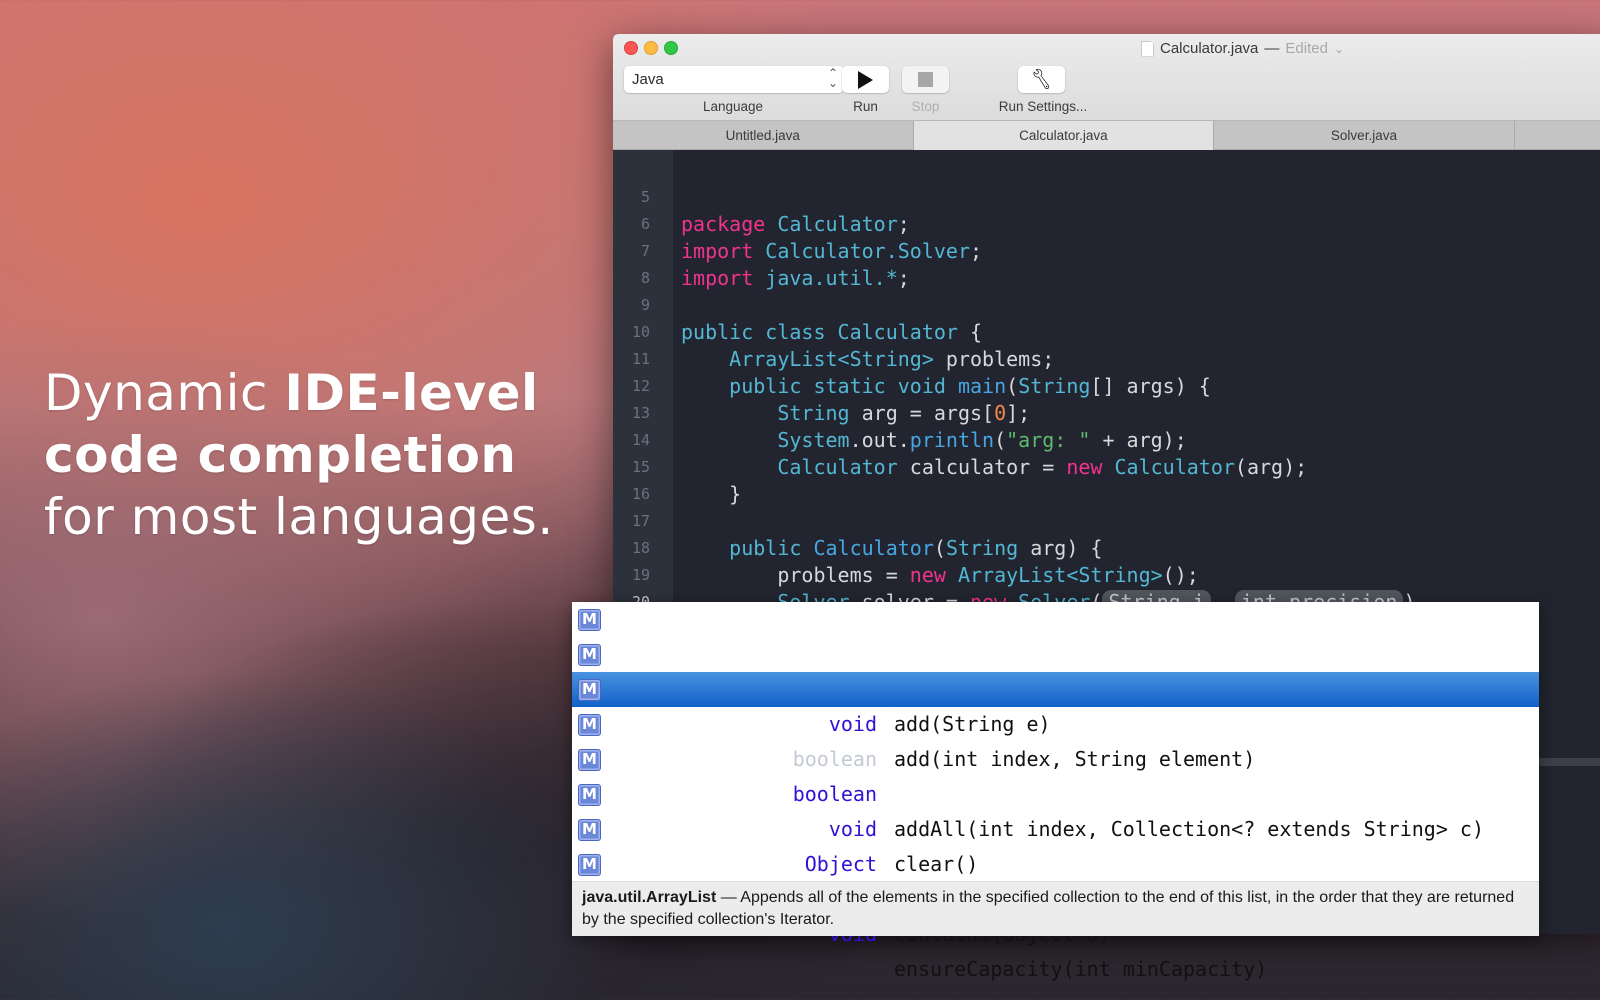 This screenshot has height=1000, width=1600. I want to click on run-label: Run, so click(865, 106).